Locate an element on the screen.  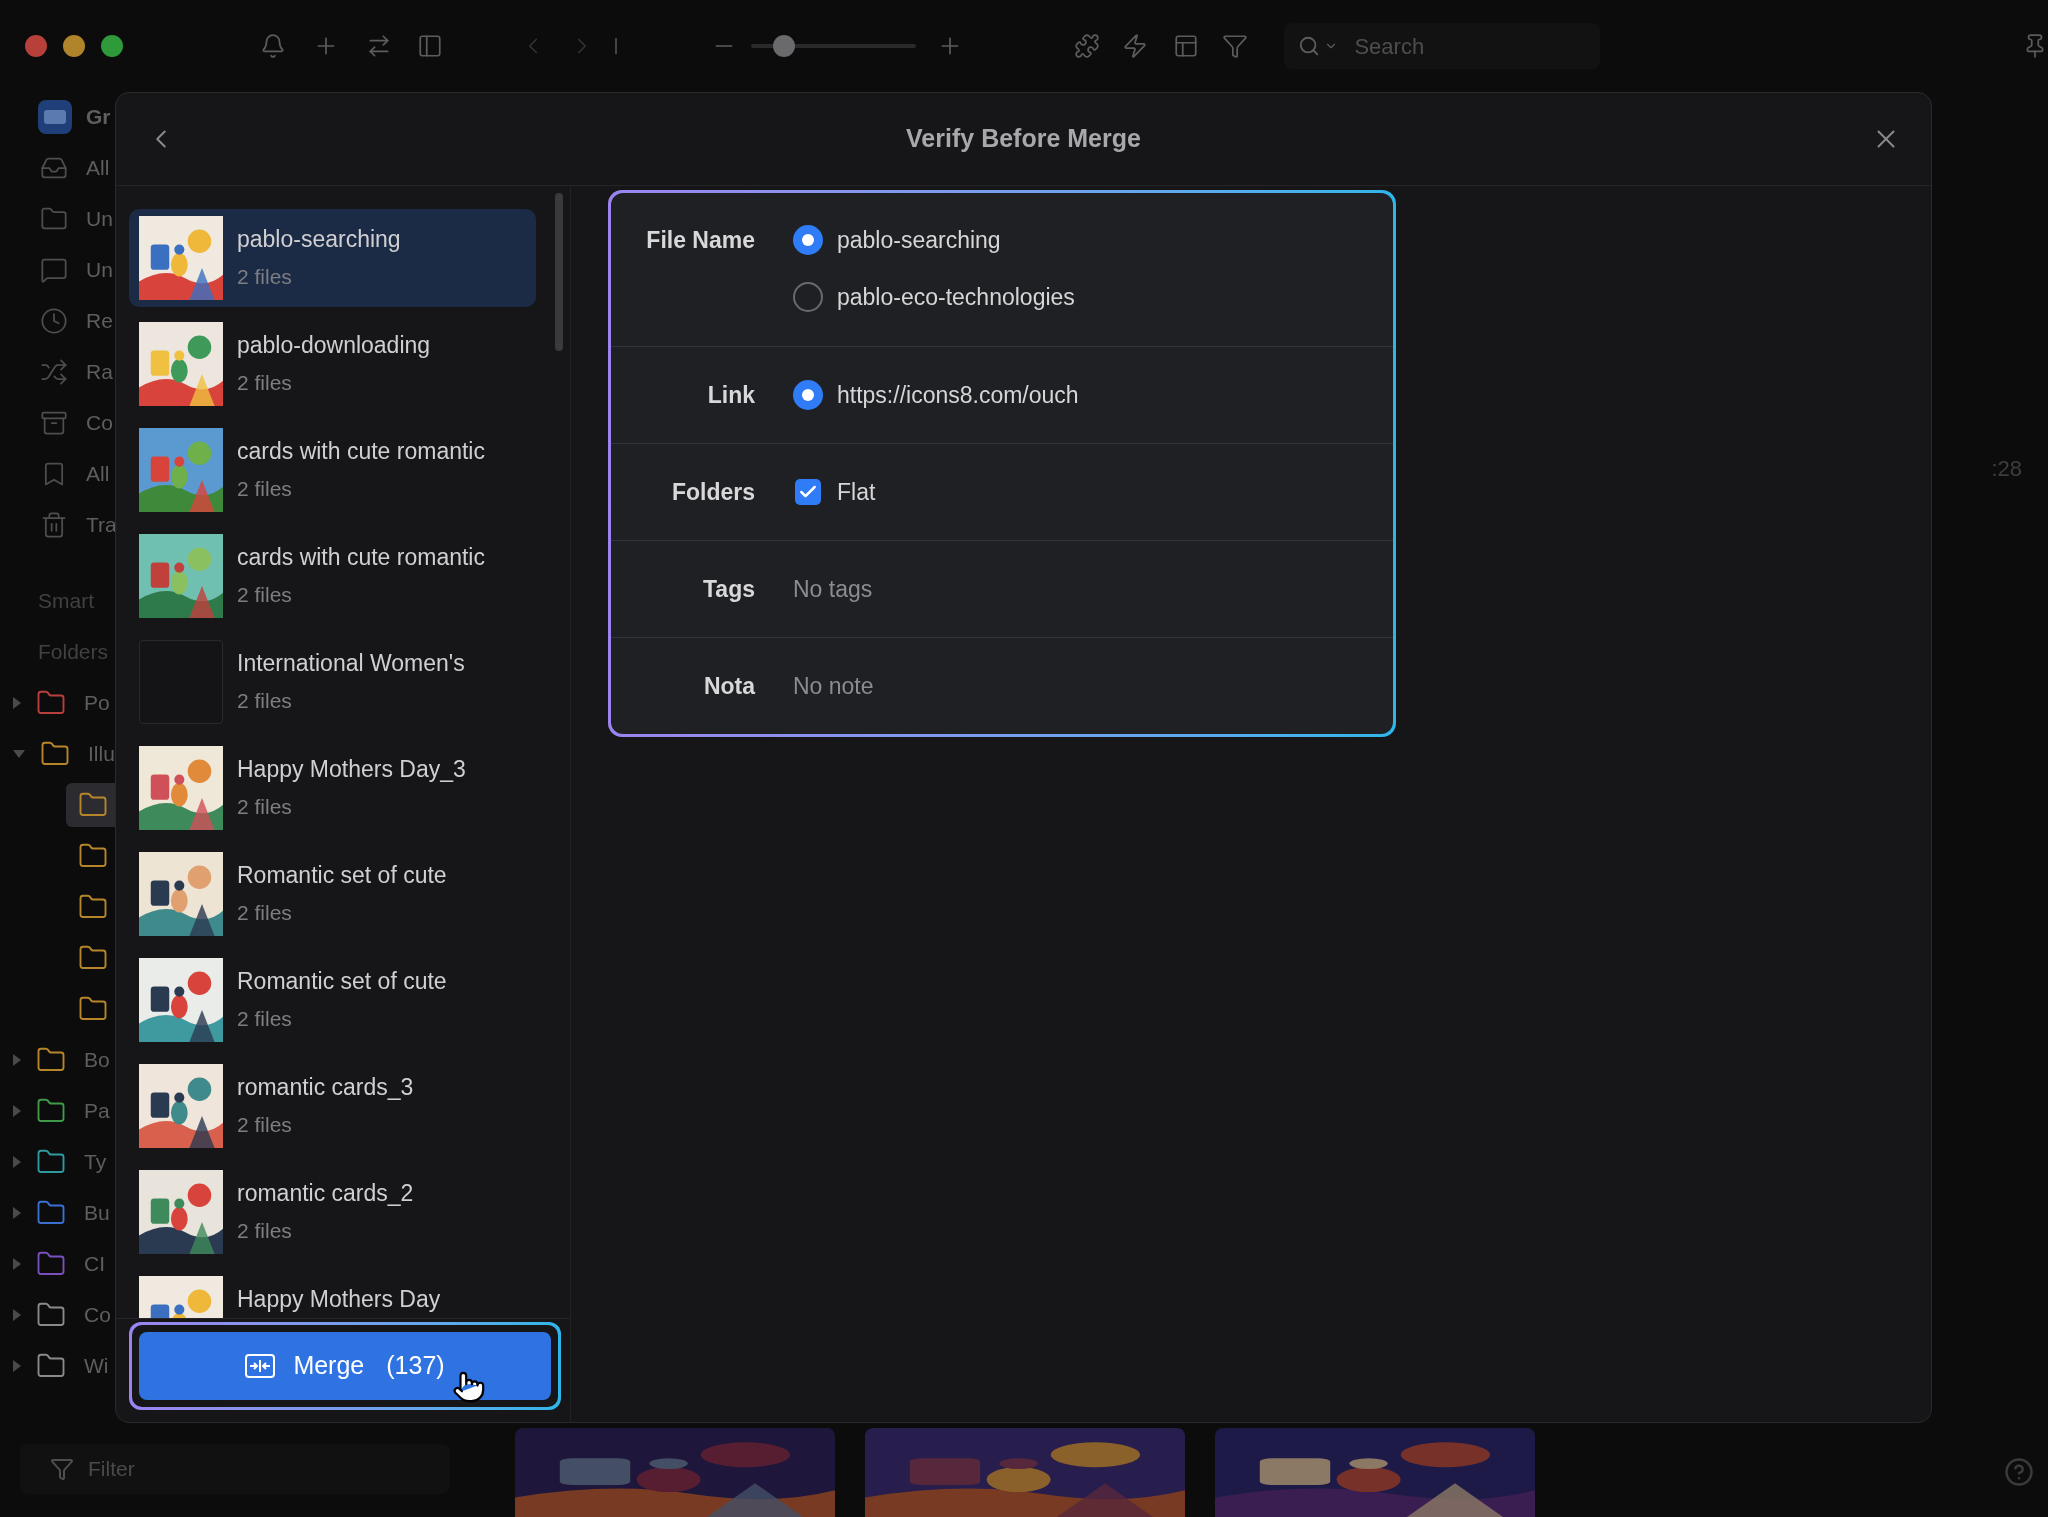
clock-icon is located at coordinates (54, 320).